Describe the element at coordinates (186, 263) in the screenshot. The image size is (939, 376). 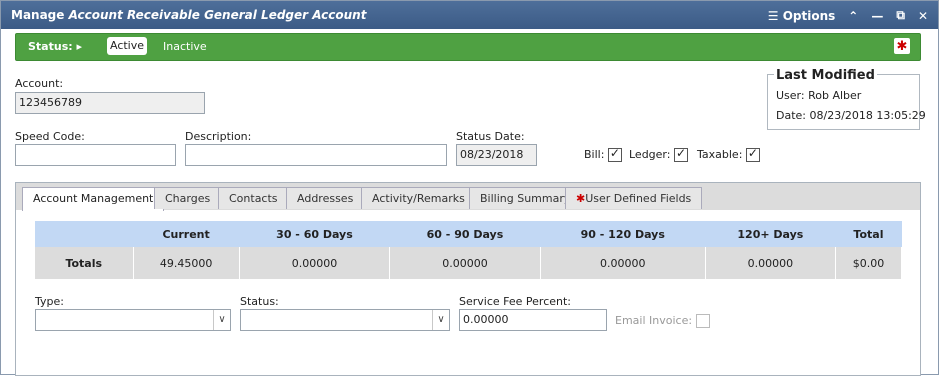
I see `totals-current: 49.45000` at that location.